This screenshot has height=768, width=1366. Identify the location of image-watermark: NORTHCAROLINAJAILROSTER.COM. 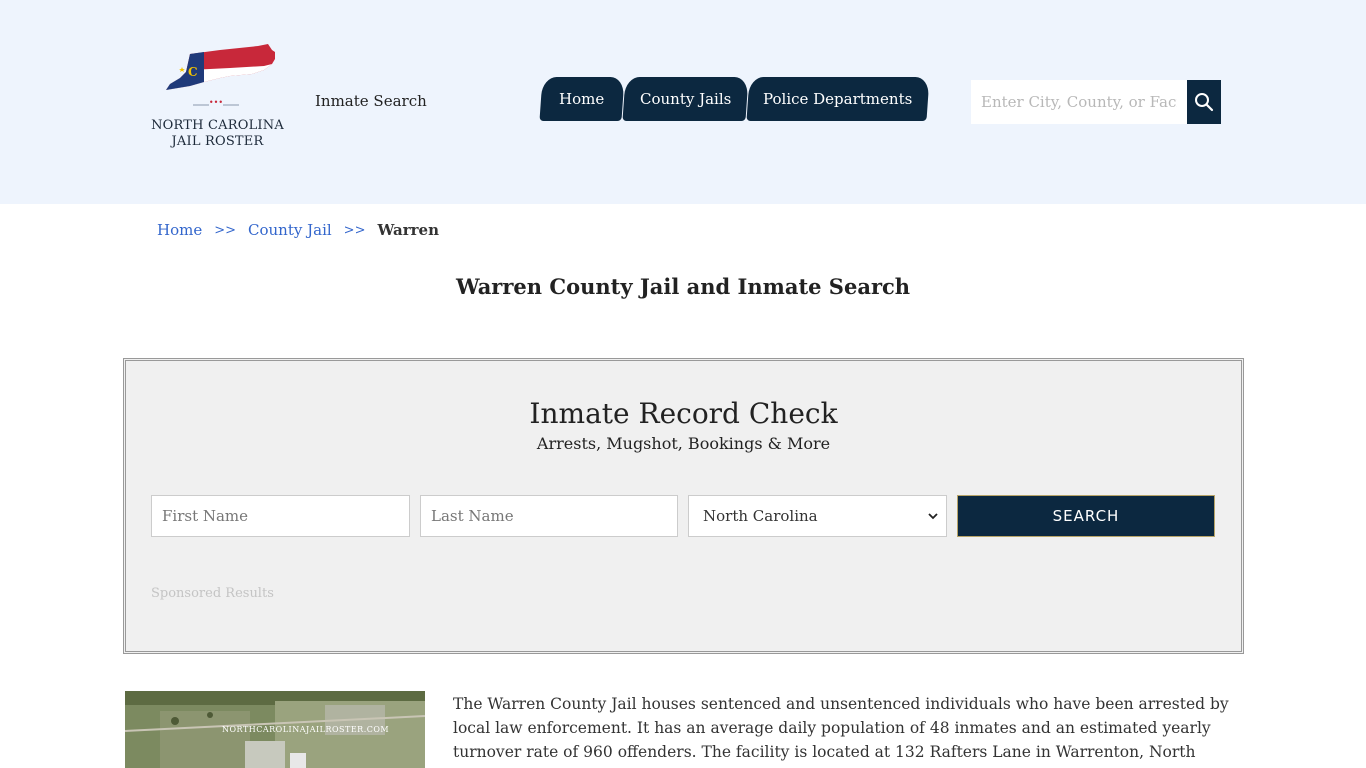
(306, 729).